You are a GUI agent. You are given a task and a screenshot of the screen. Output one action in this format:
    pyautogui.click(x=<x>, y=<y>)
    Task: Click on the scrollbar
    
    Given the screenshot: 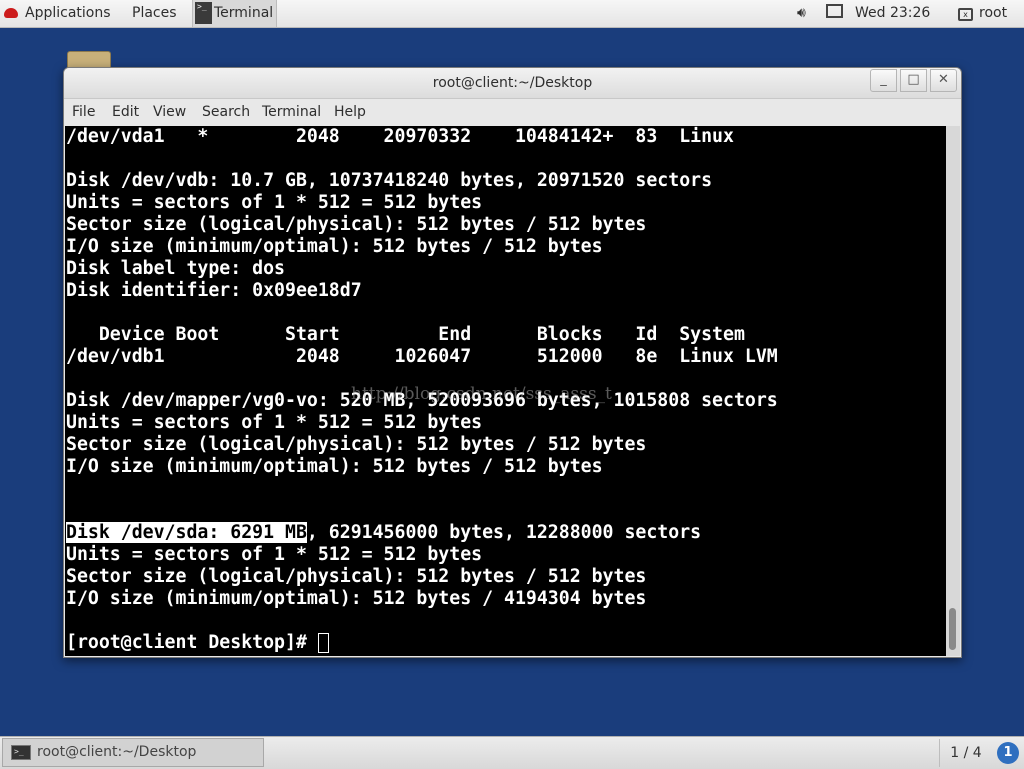 What is the action you would take?
    pyautogui.click(x=953, y=391)
    